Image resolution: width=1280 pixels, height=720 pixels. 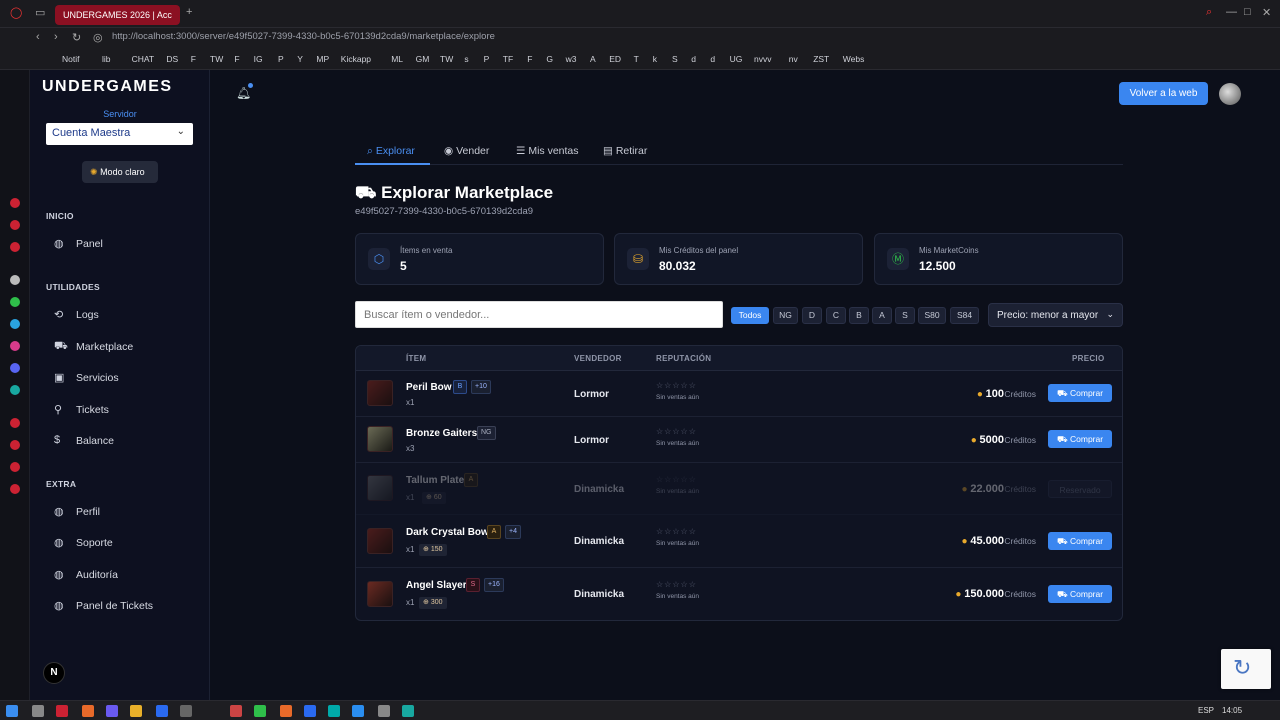 I want to click on sidebar-item-soporte: ◍ Soporte, so click(x=125, y=543).